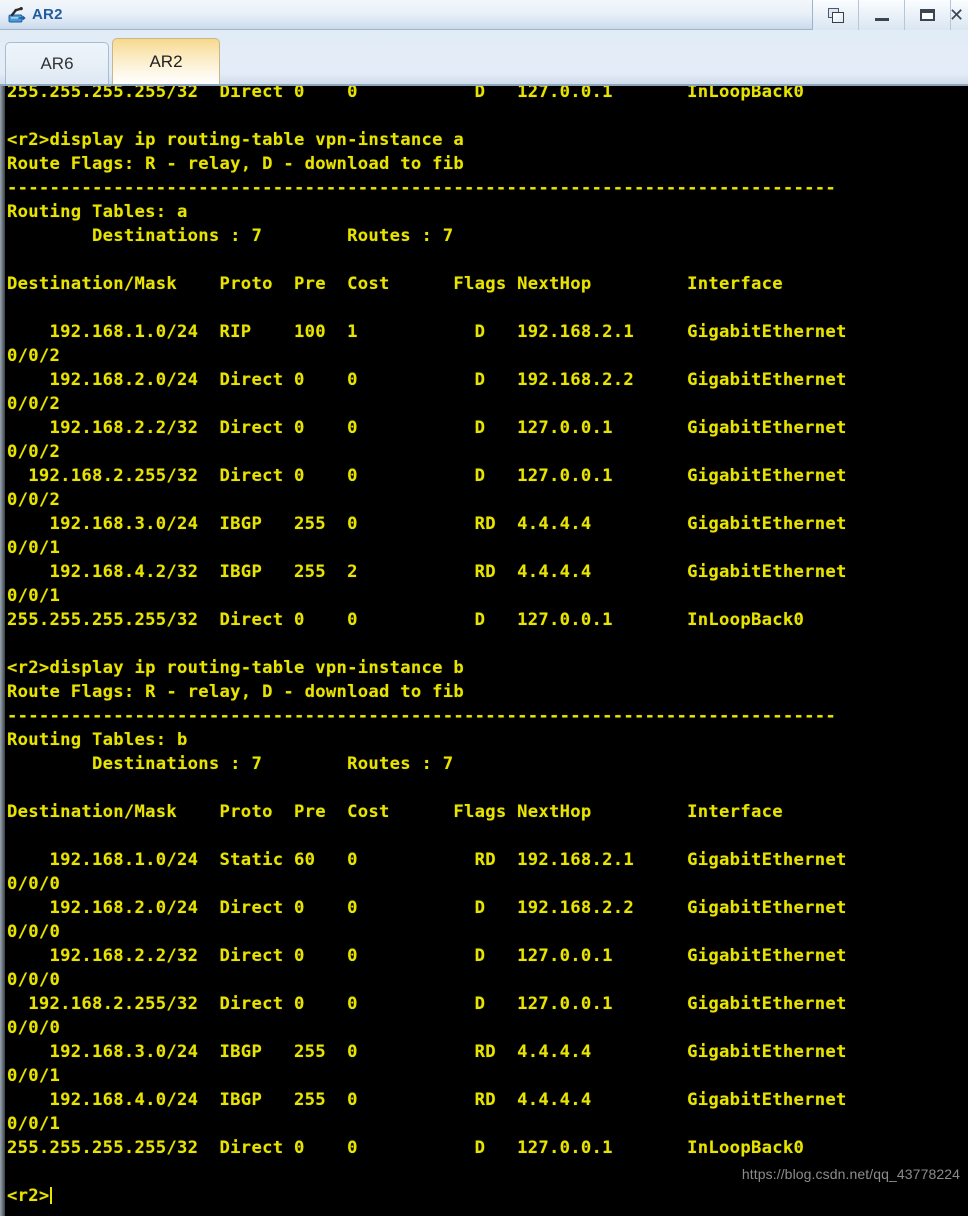  What do you see at coordinates (850, 1174) in the screenshot?
I see `watermark-text: https://blog.csdn.net/qq_43778224` at bounding box center [850, 1174].